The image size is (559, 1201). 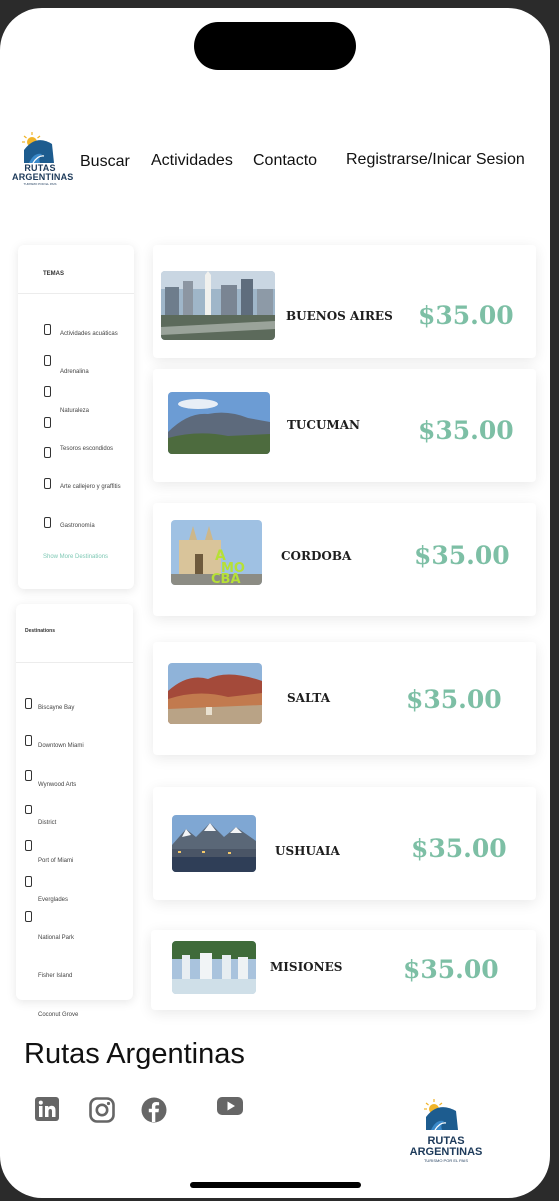 I want to click on card-city: BUENOS AIRES, so click(x=339, y=316).